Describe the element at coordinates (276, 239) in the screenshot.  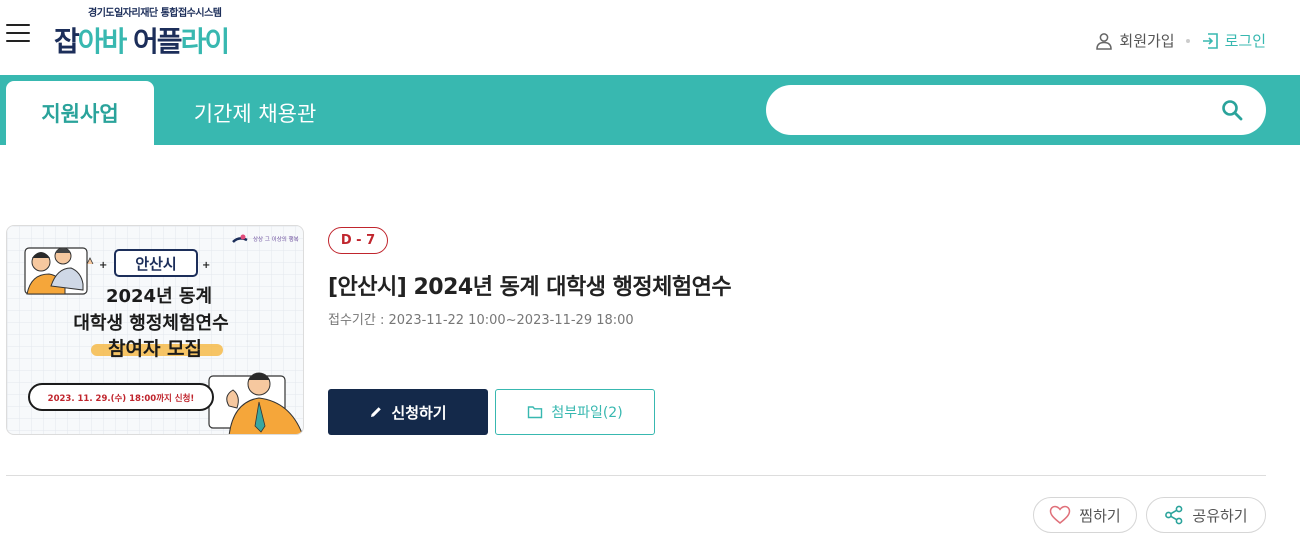
I see `poster-slogan: 상상 그 이상의 행복` at that location.